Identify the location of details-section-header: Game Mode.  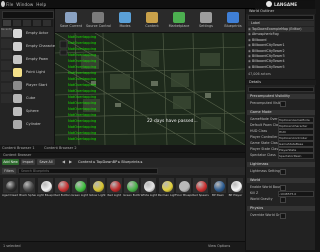
(281, 112).